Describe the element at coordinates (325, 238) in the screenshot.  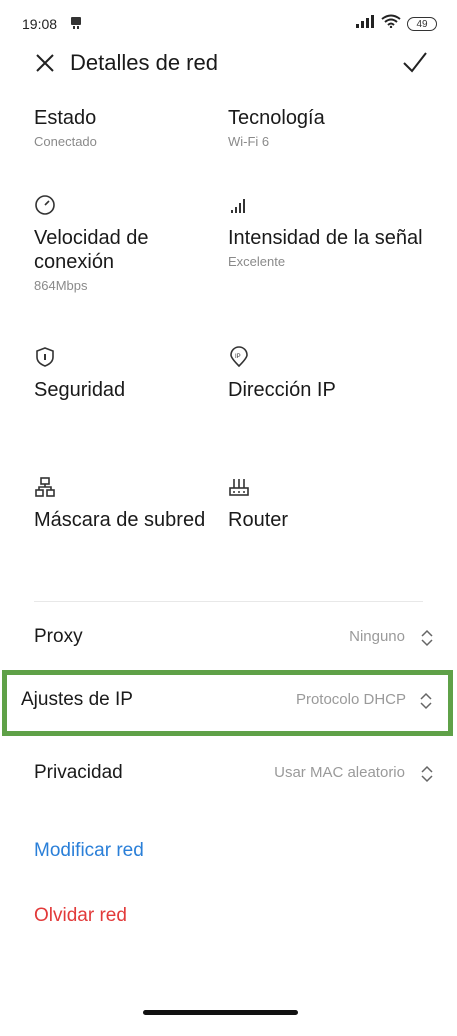
I see `detail-label: Intensidad de la señal` at that location.